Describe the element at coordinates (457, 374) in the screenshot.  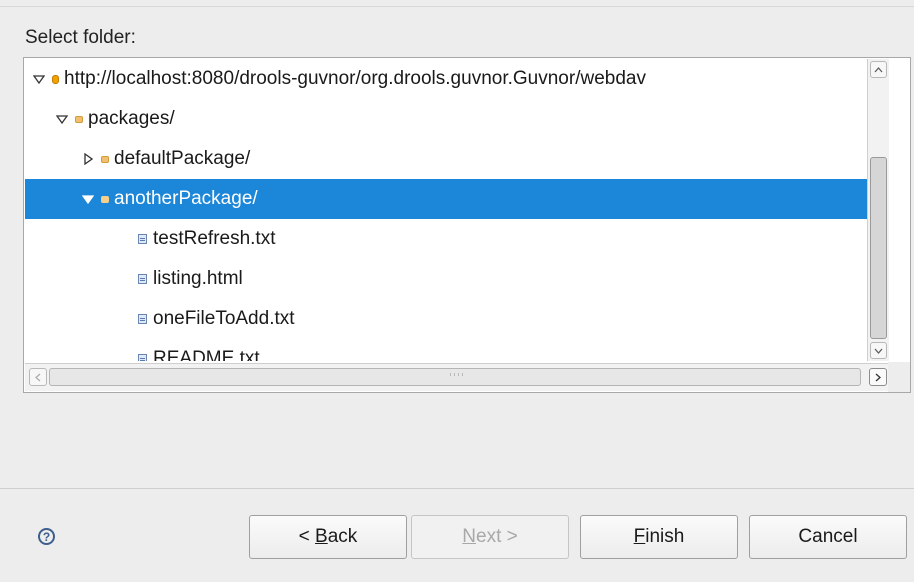
I see `scroll-grip-icon` at that location.